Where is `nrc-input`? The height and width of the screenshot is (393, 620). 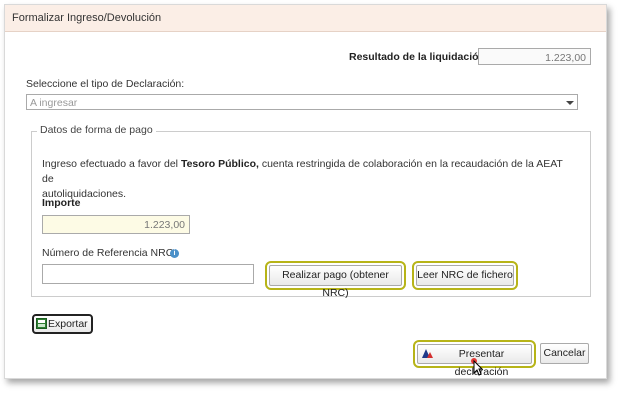 nrc-input is located at coordinates (148, 274).